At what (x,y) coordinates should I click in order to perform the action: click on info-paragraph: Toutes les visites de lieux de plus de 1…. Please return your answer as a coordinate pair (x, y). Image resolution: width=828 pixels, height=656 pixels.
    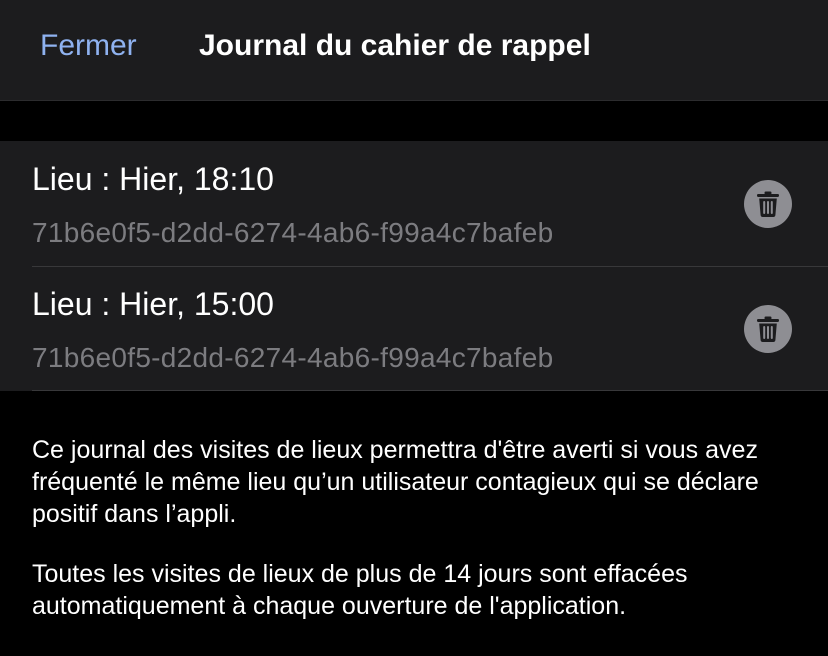
    Looking at the image, I should click on (360, 590).